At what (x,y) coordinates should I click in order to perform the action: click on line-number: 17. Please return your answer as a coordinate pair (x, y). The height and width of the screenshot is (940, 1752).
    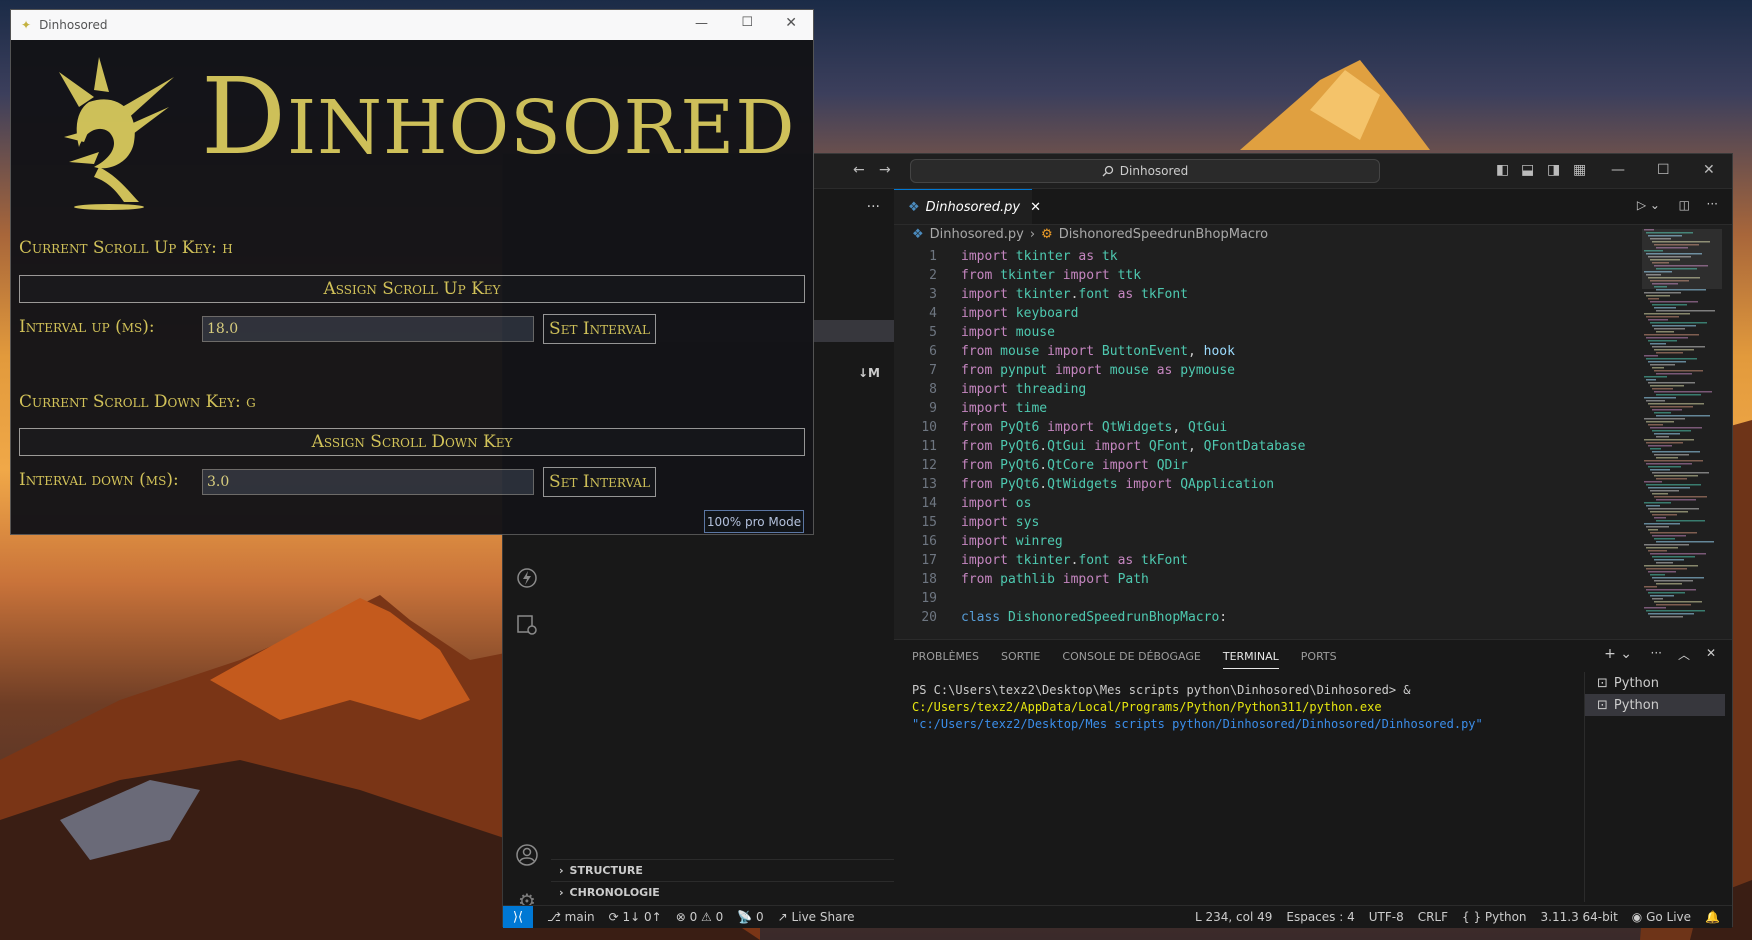
    Looking at the image, I should click on (929, 560).